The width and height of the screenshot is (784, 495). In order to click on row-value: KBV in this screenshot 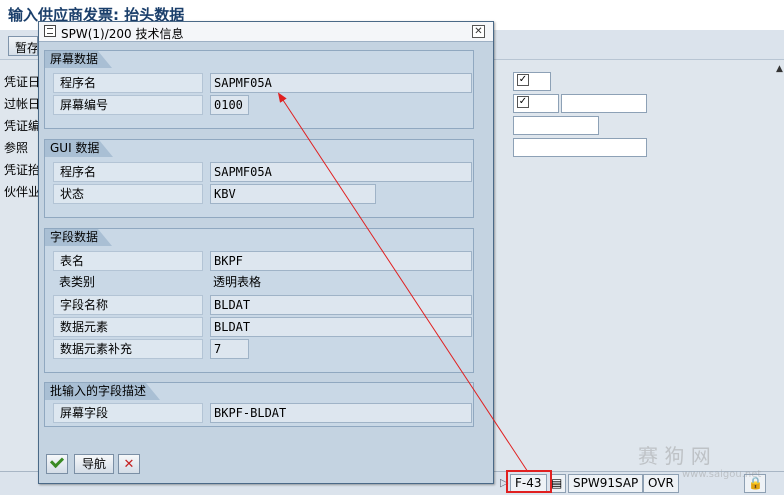, I will do `click(293, 194)`.